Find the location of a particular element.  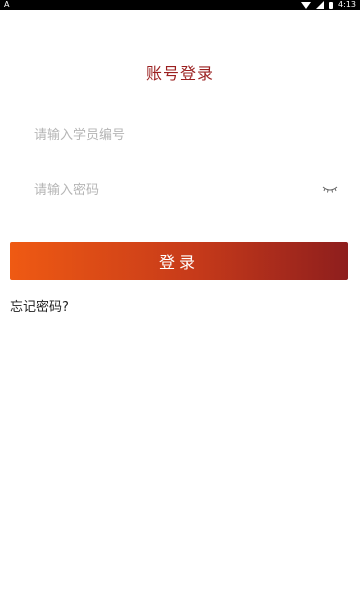

status-bar: A 4:13 is located at coordinates (180, 5).